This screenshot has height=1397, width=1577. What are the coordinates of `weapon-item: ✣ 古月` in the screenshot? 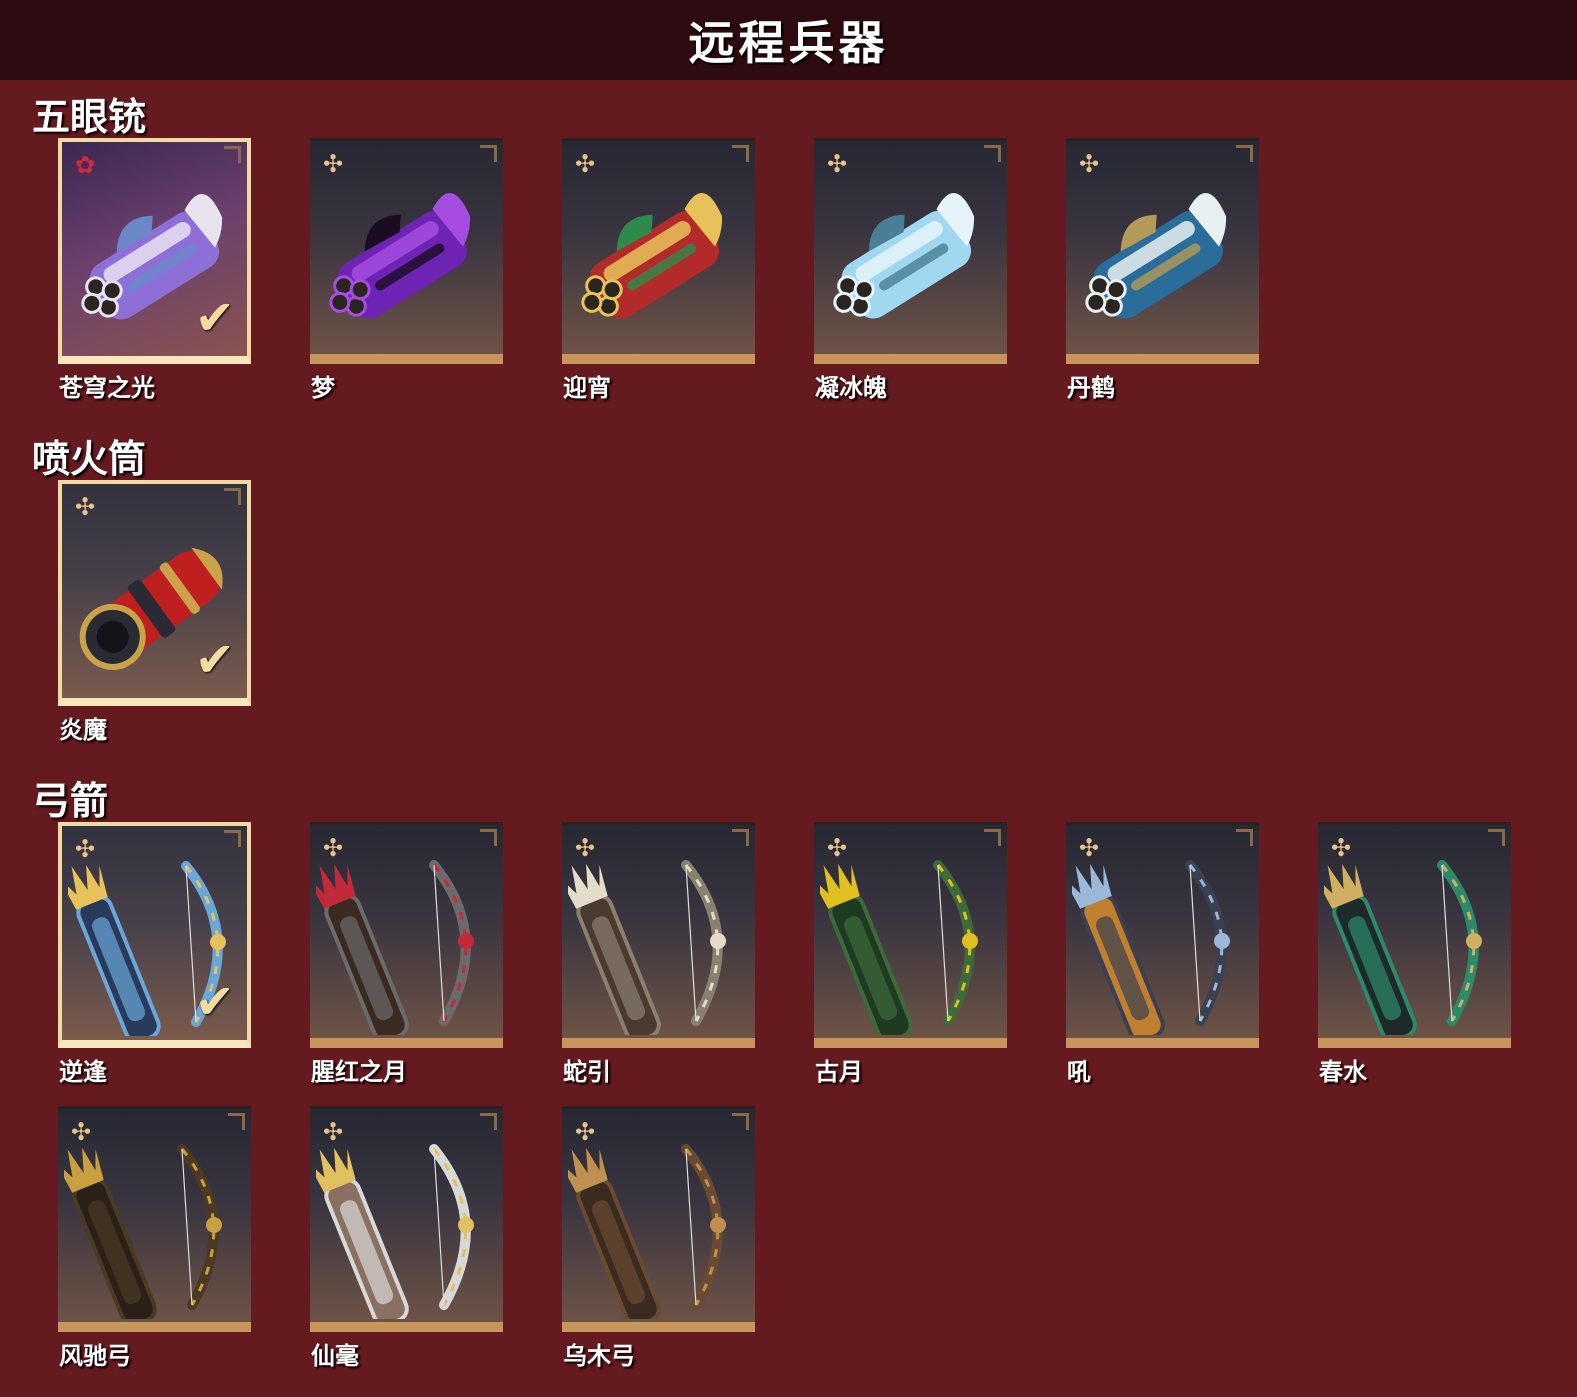 It's located at (908, 954).